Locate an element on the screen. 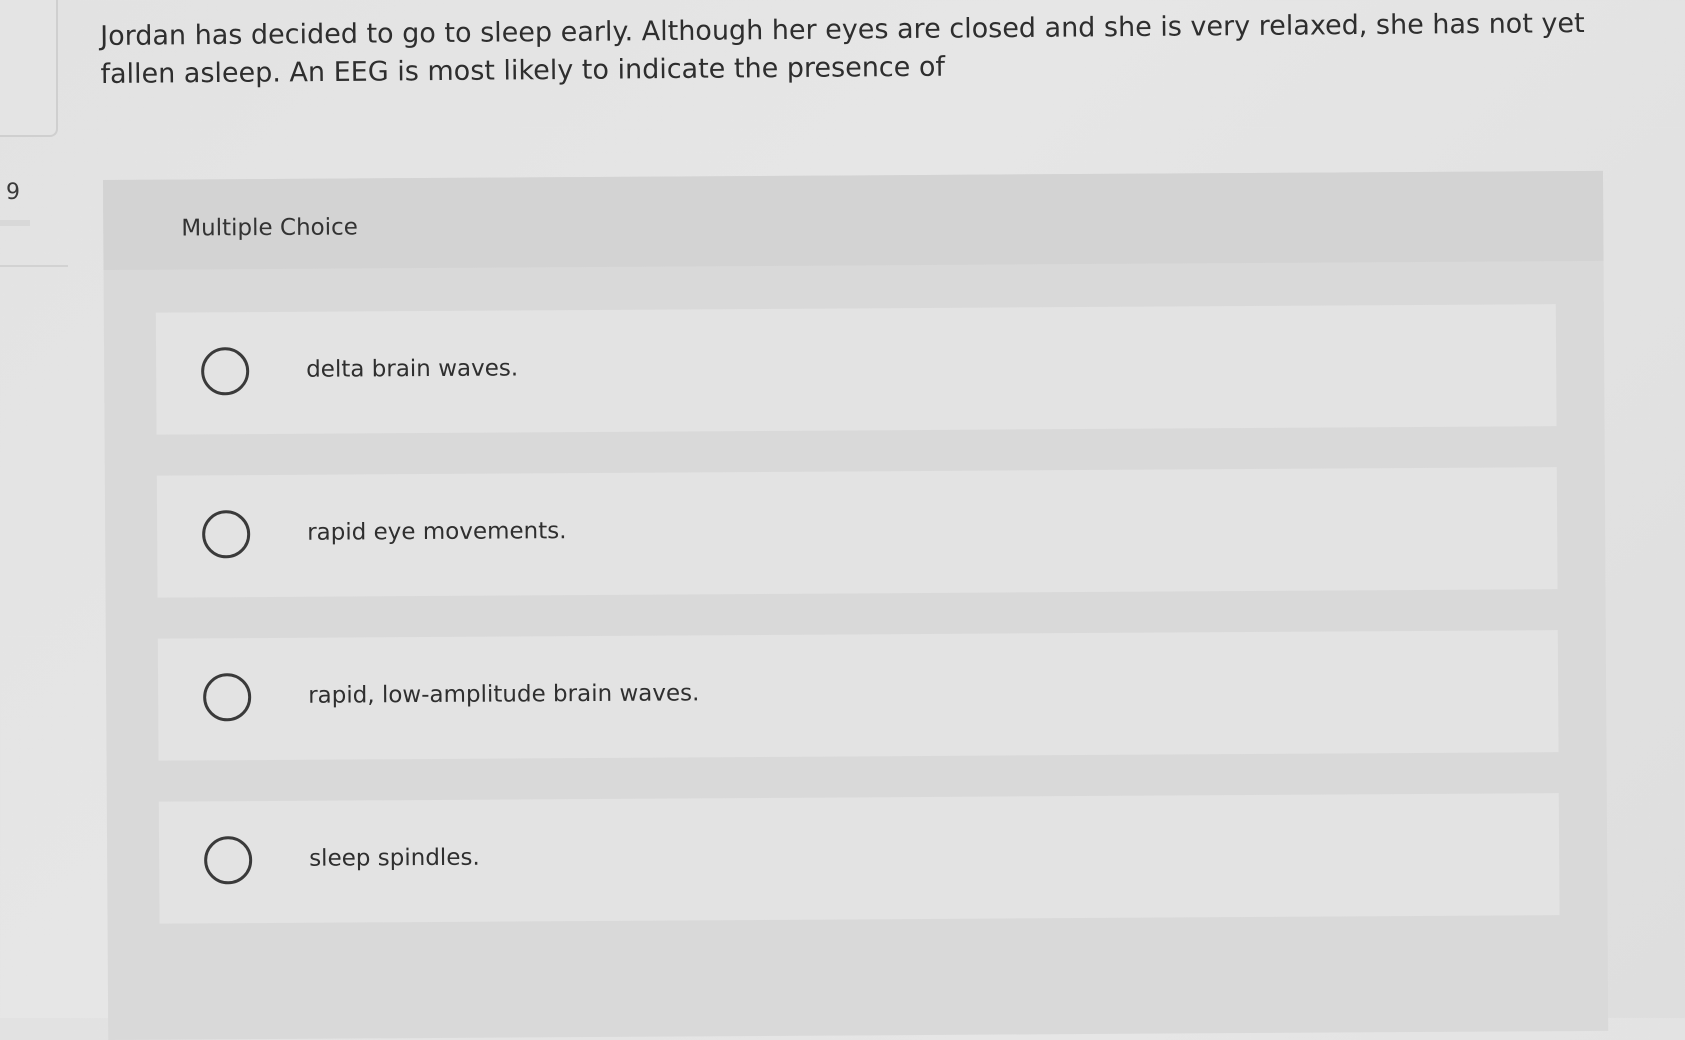 The height and width of the screenshot is (1040, 1685). answer-option-text: sleep spindles. is located at coordinates (394, 858).